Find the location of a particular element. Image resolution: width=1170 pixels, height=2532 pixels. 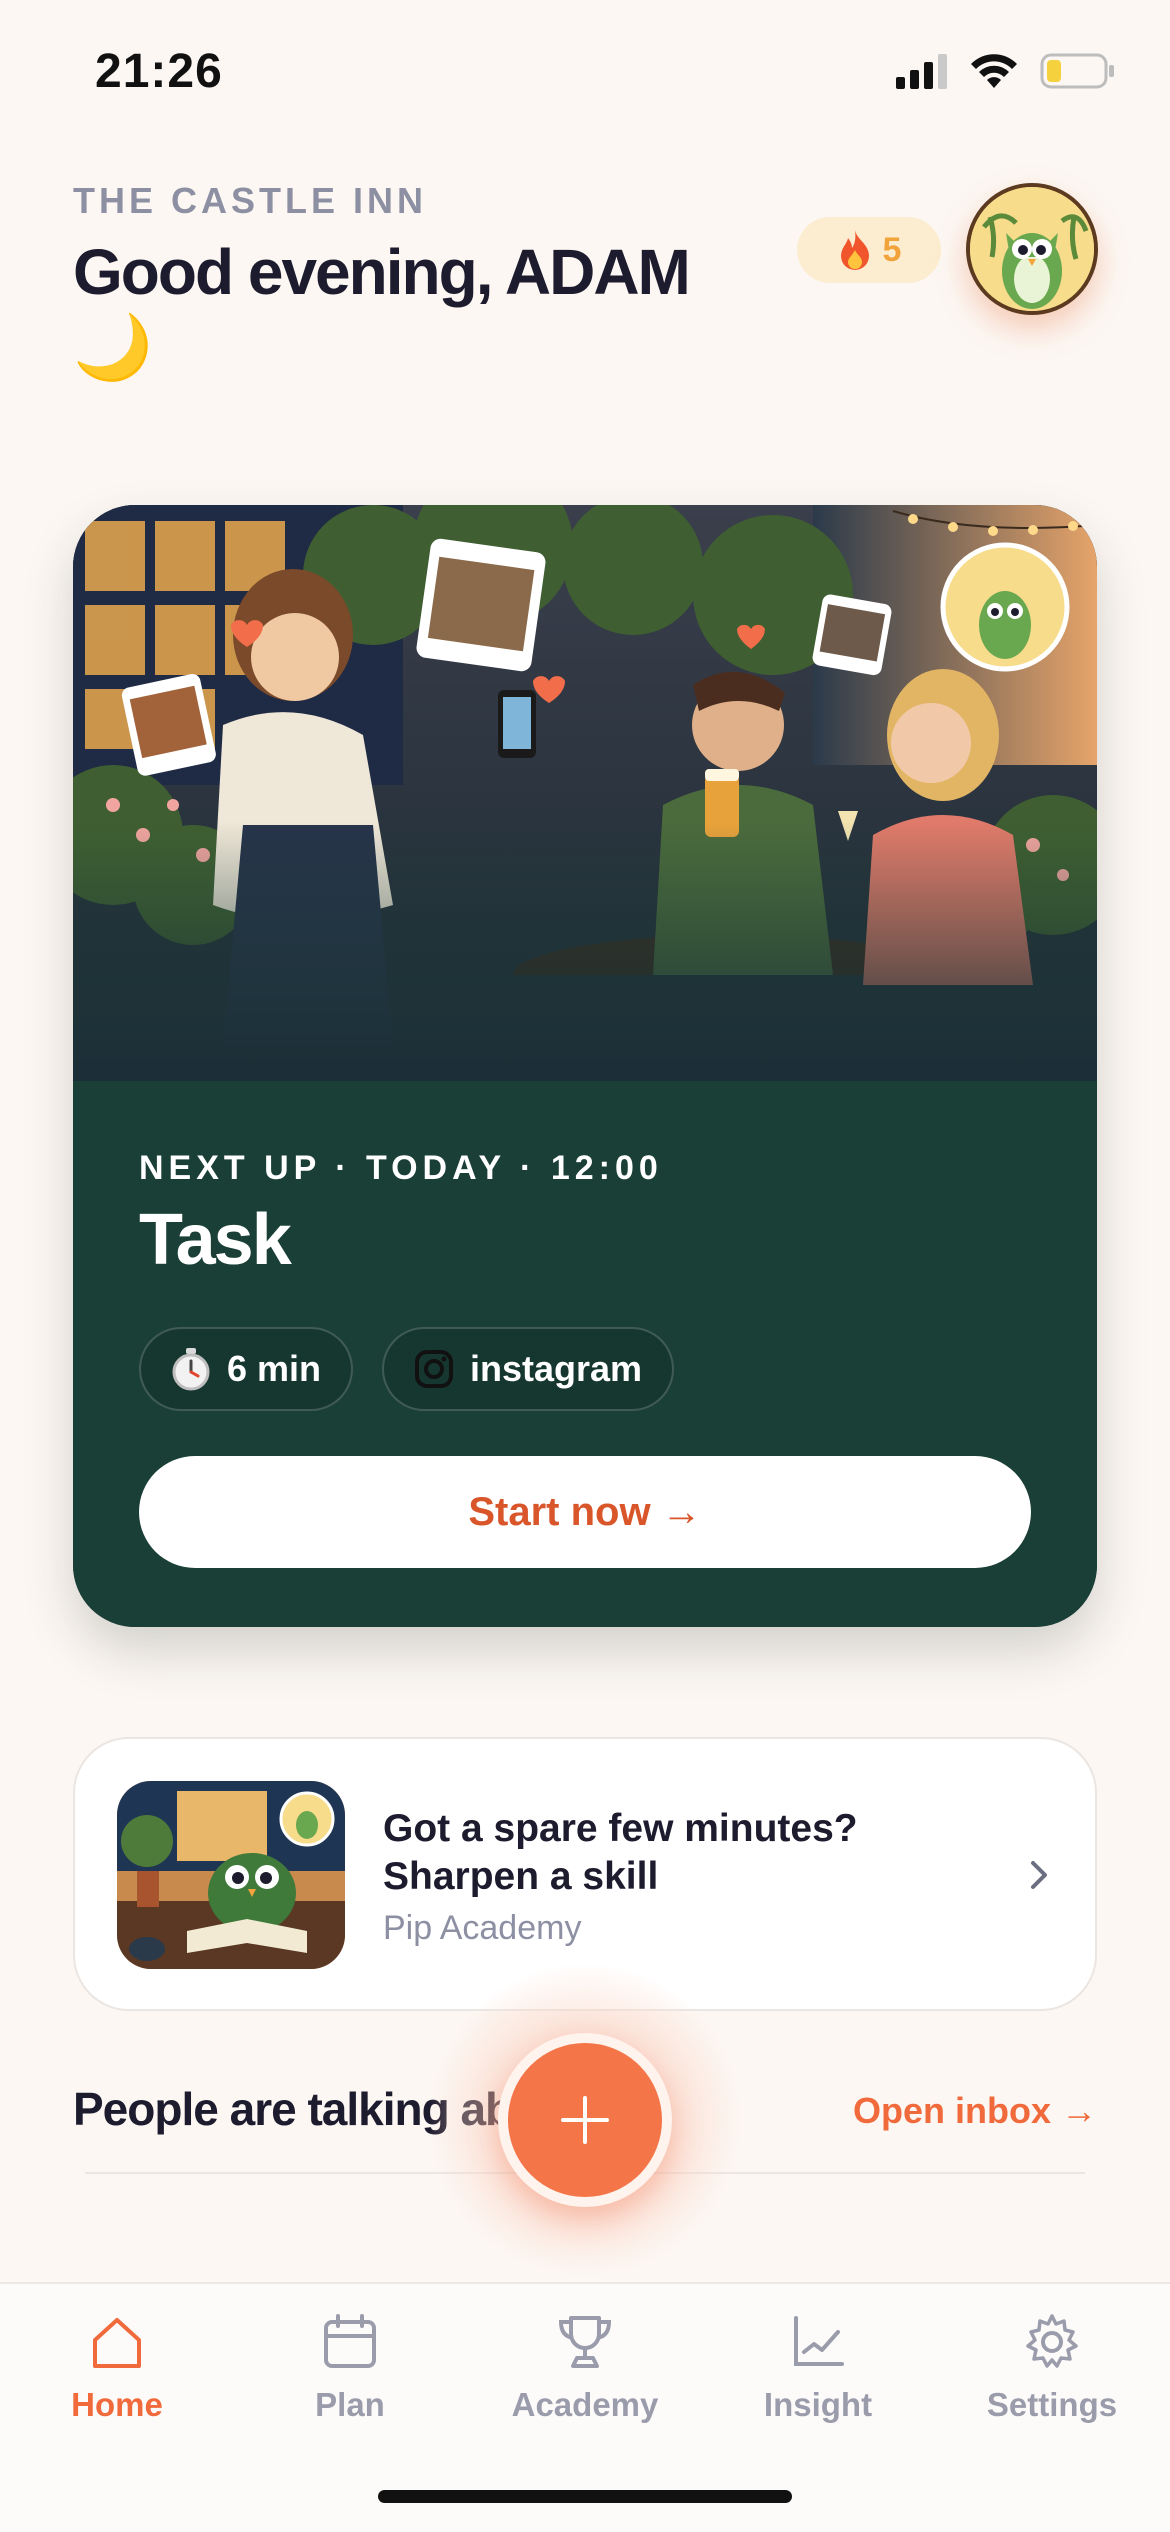

open-inbox-link: Open inbox → is located at coordinates (975, 2111).